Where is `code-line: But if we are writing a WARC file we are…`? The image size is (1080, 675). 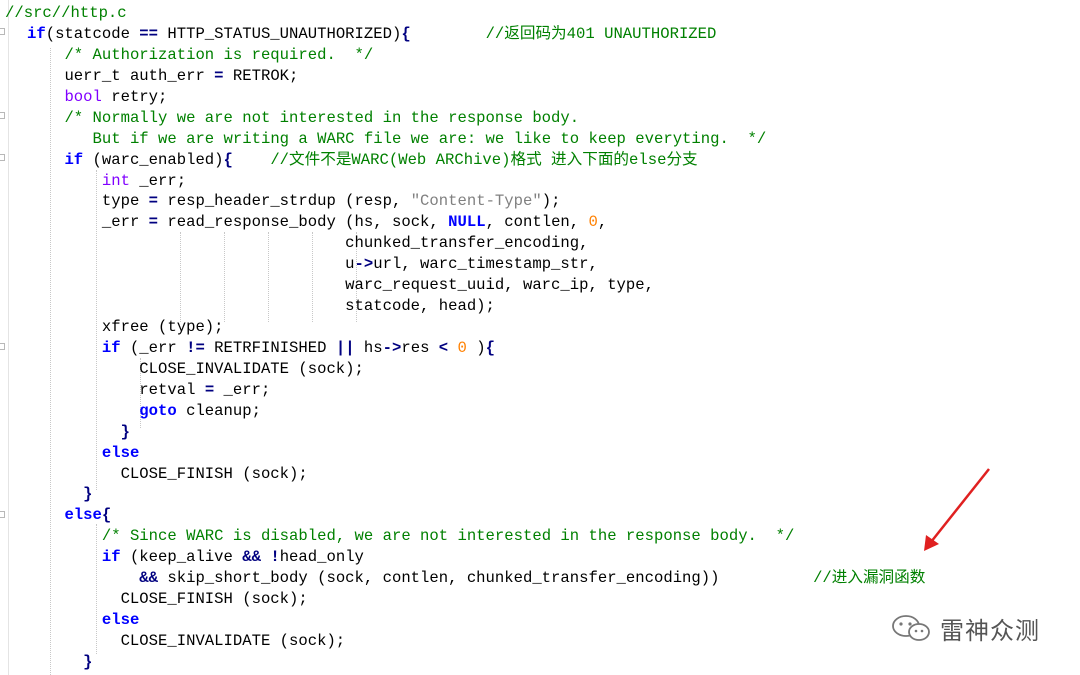 code-line: But if we are writing a WARC file we are… is located at coordinates (397, 139).